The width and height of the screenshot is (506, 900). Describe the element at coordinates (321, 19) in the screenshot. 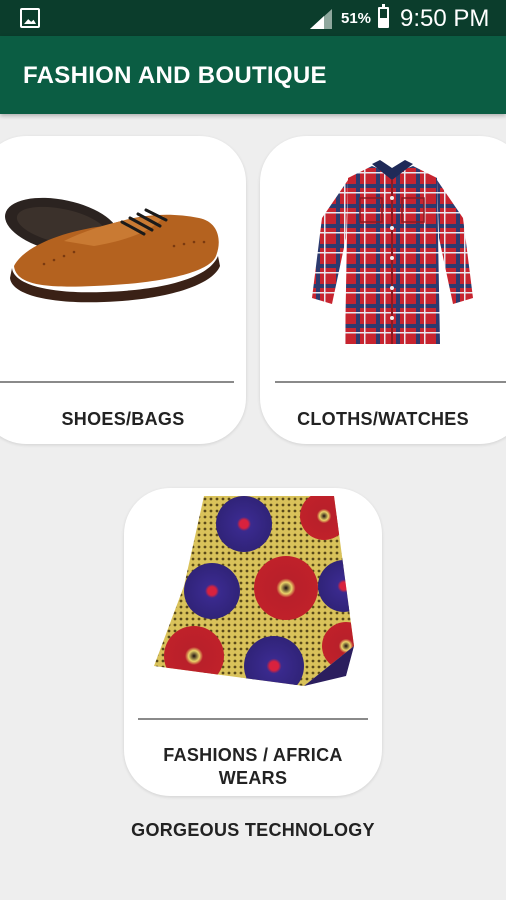

I see `signal-icon` at that location.